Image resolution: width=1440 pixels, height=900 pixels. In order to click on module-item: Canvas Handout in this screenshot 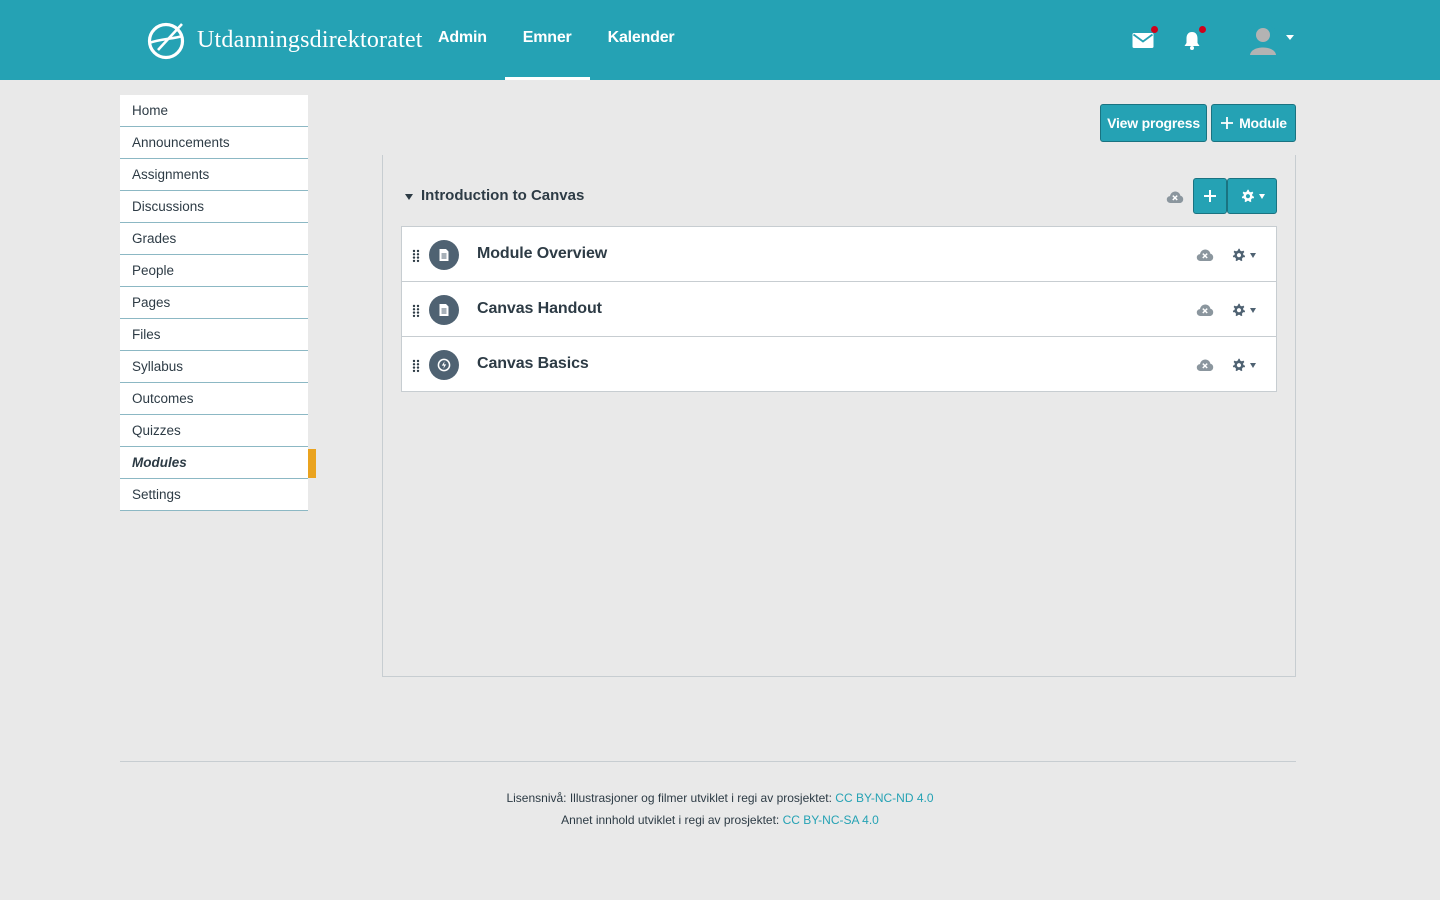, I will do `click(839, 309)`.